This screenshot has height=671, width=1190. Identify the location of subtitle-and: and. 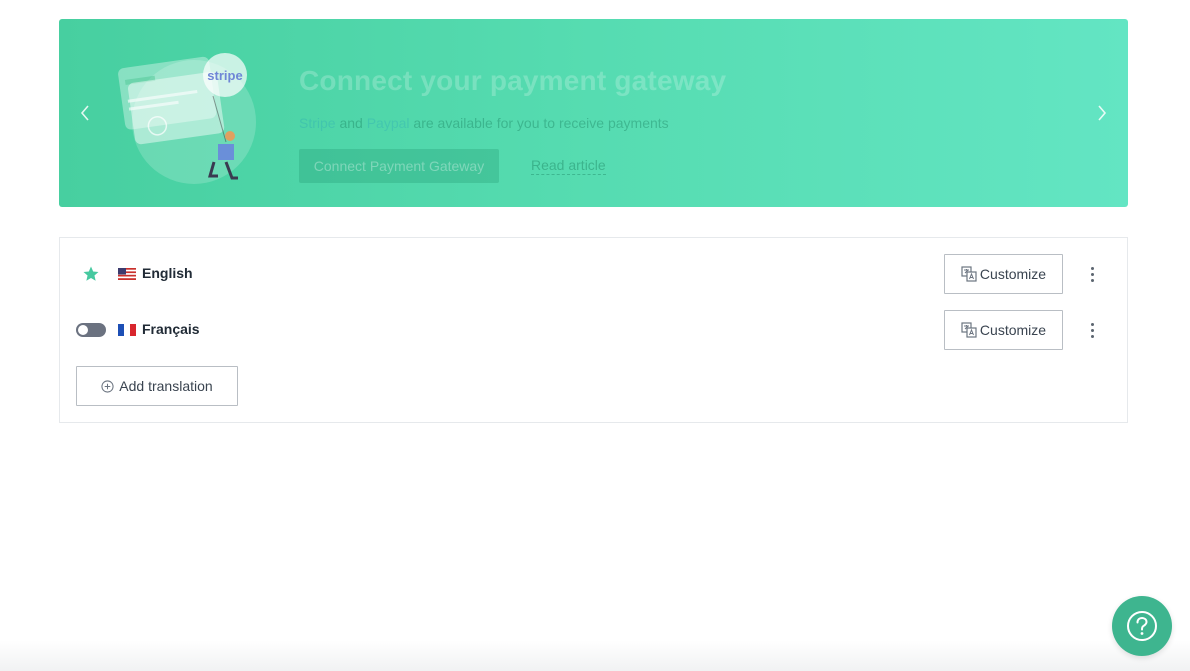
(351, 123).